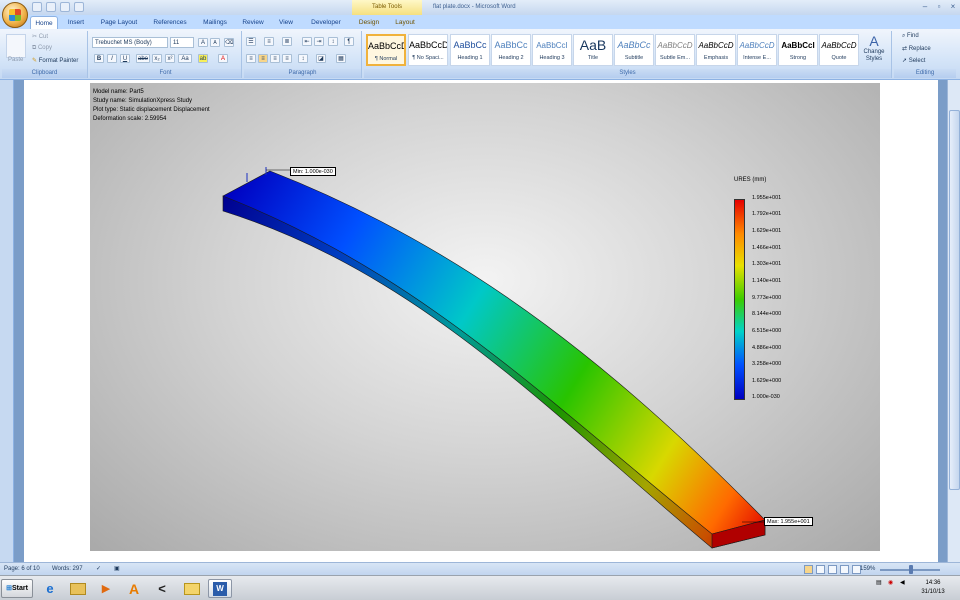 Image resolution: width=960 pixels, height=600 pixels. I want to click on replace-button: ⇄ Replace, so click(916, 48).